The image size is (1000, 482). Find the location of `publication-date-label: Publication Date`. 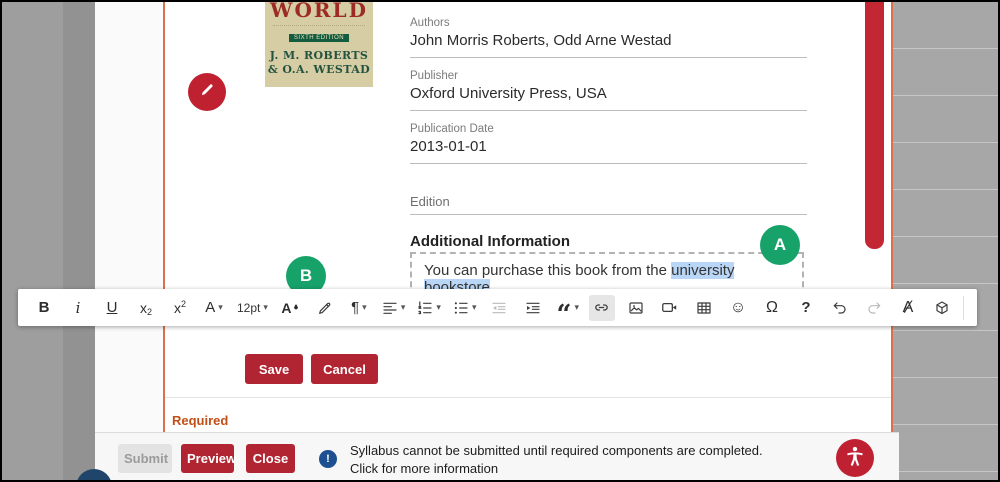

publication-date-label: Publication Date is located at coordinates (452, 129).